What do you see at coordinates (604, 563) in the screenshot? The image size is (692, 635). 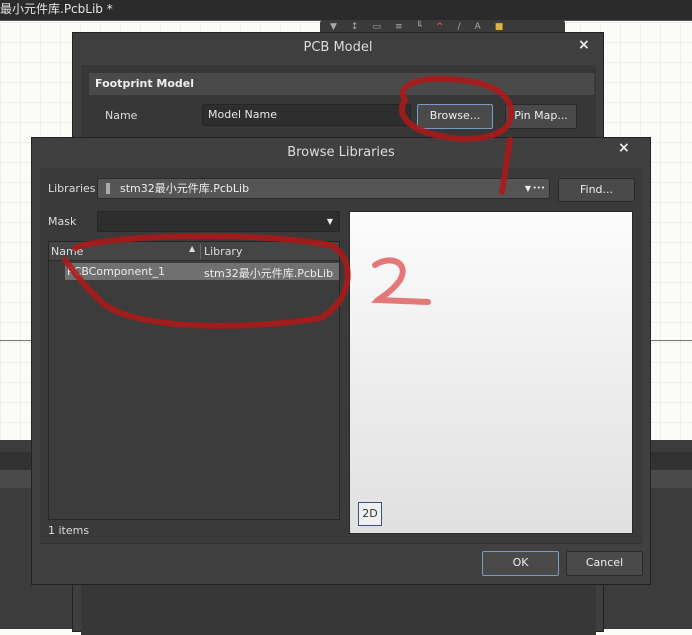 I see `cancel-button: Cancel` at bounding box center [604, 563].